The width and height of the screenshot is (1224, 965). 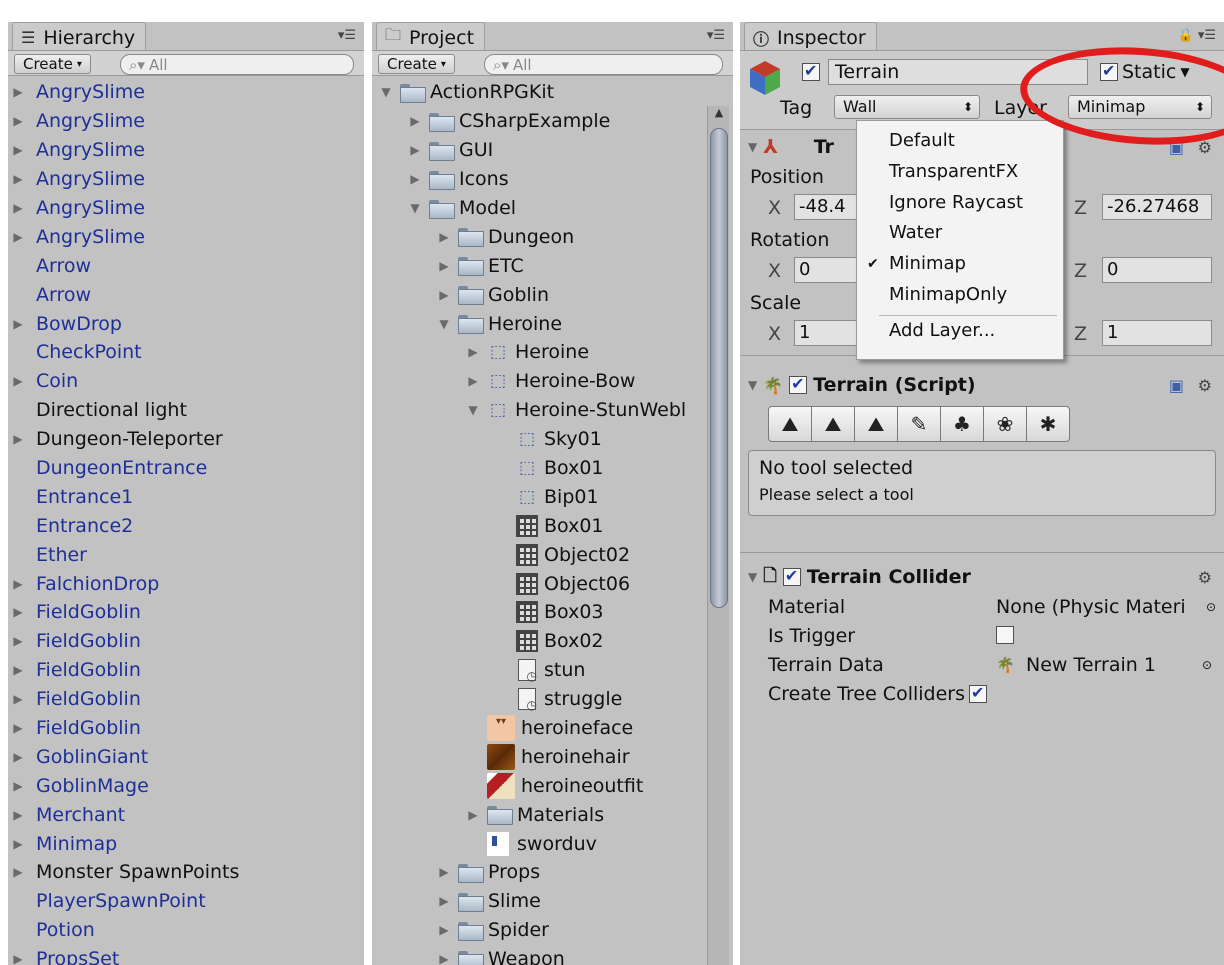 What do you see at coordinates (552, 236) in the screenshot?
I see `project-item: ▶ Dungeon` at bounding box center [552, 236].